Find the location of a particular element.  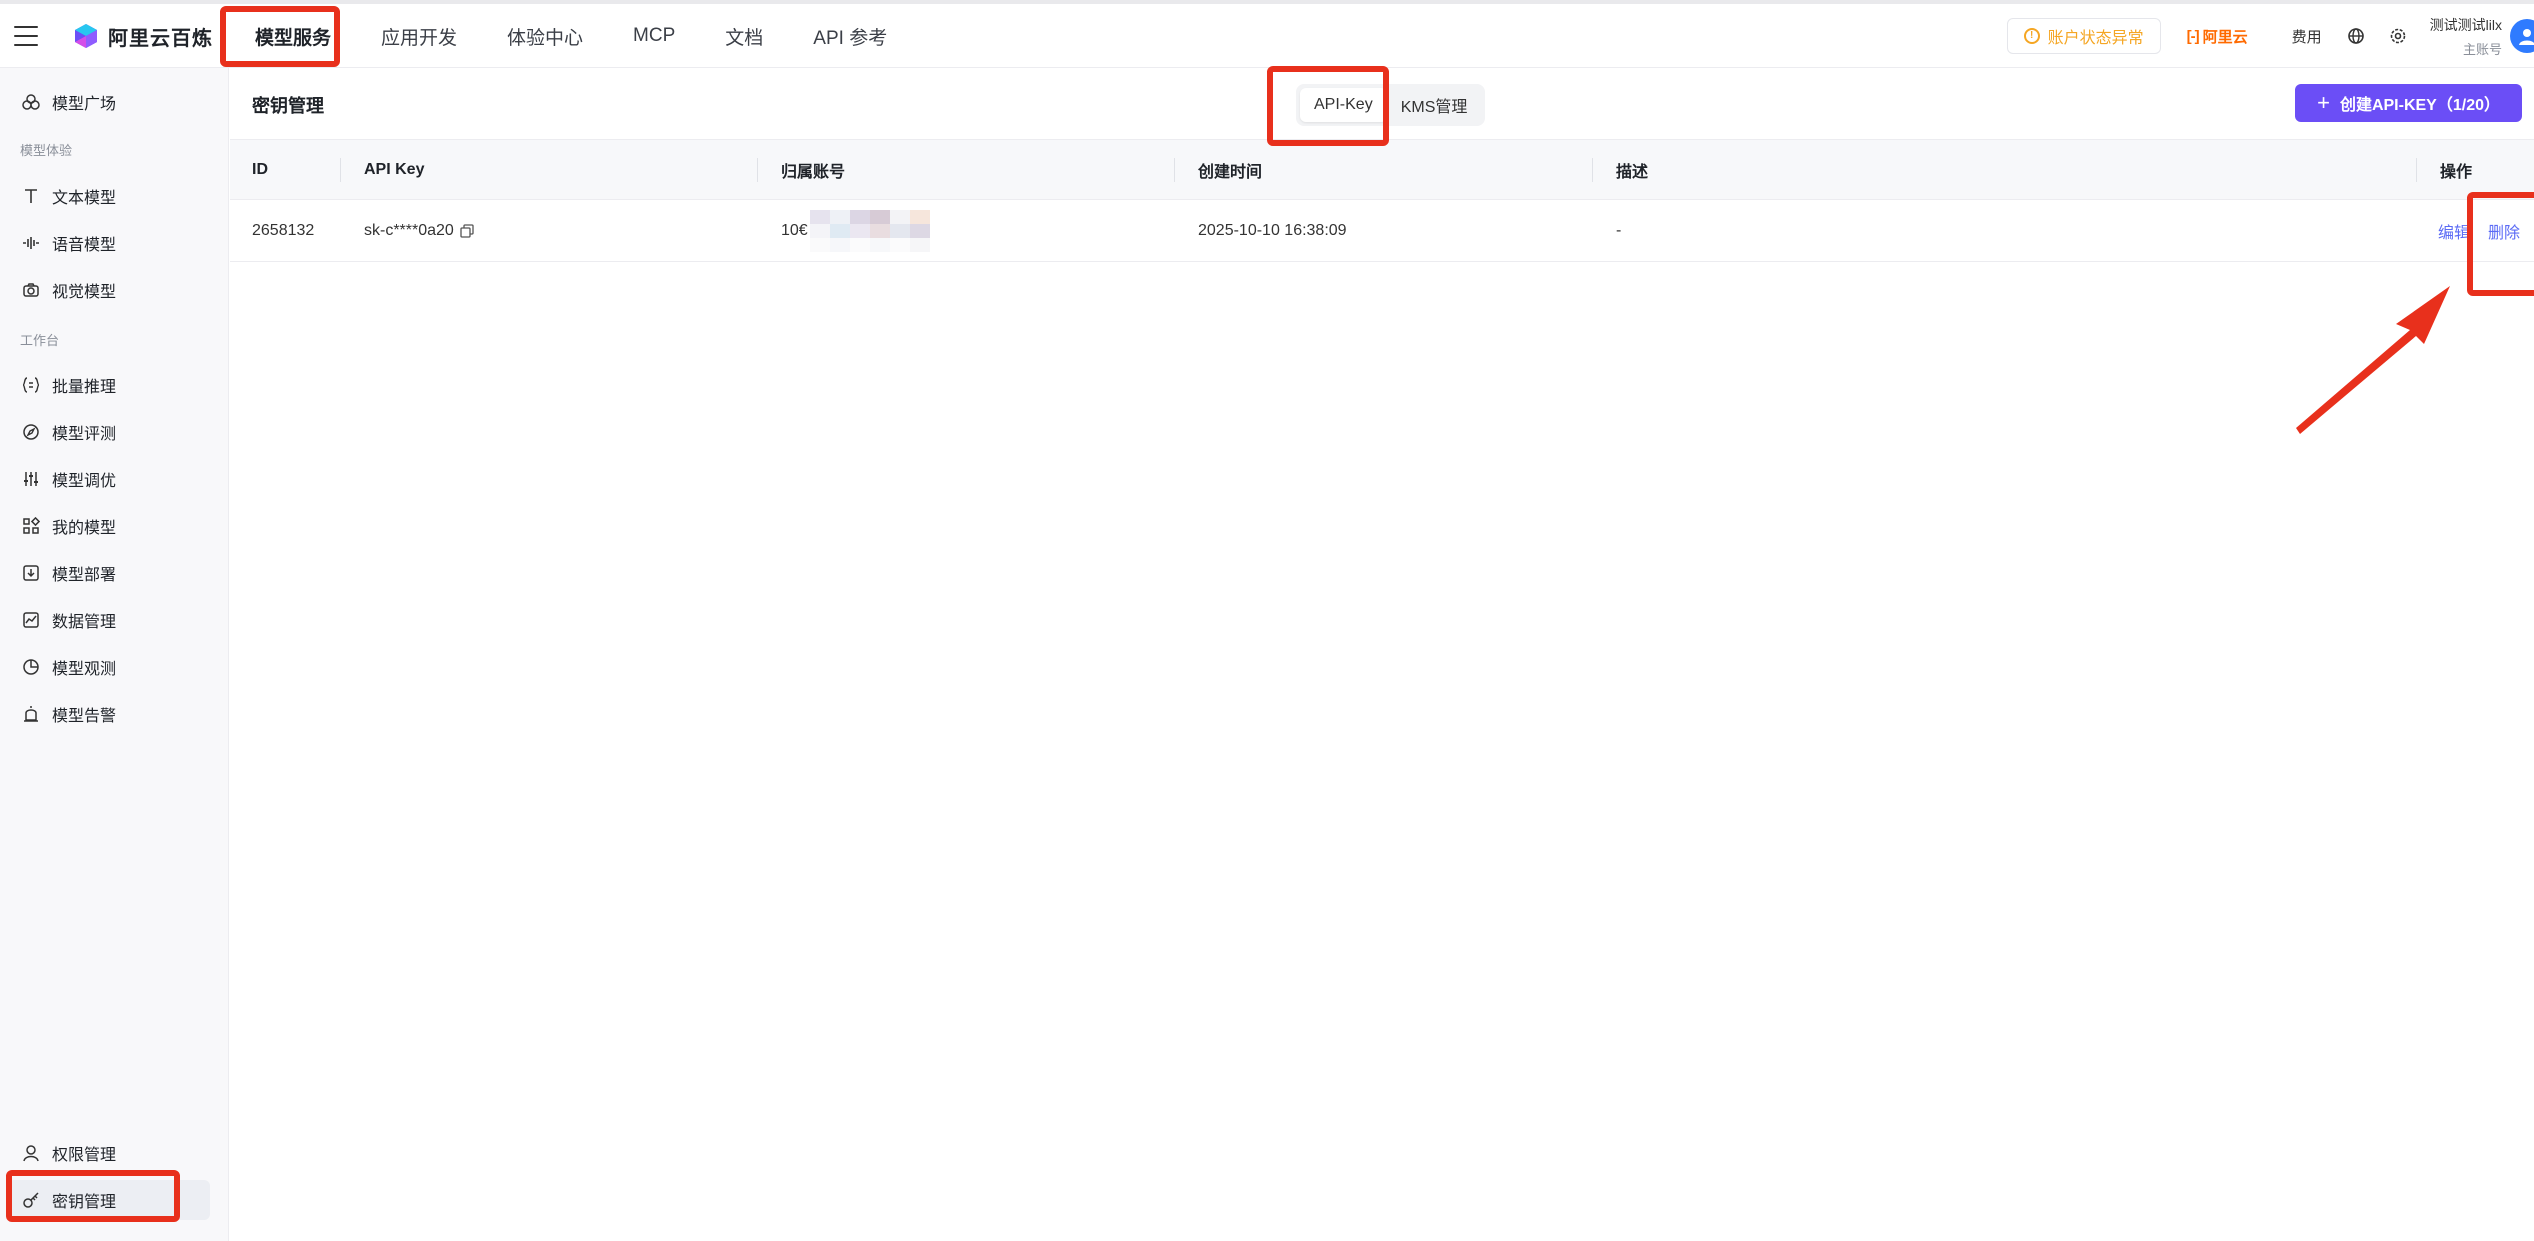

column-header-account: 归属账号 is located at coordinates (813, 172).